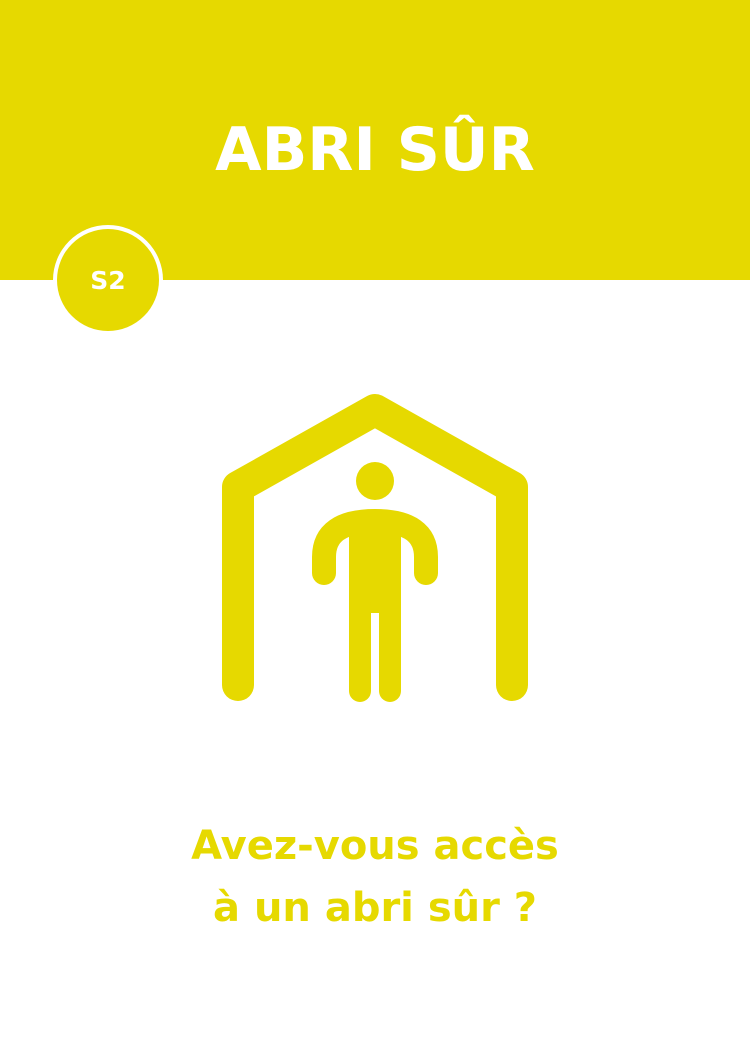 The image size is (750, 1050). Describe the element at coordinates (375, 846) in the screenshot. I see `question-line-1: Avez-vous accès` at that location.